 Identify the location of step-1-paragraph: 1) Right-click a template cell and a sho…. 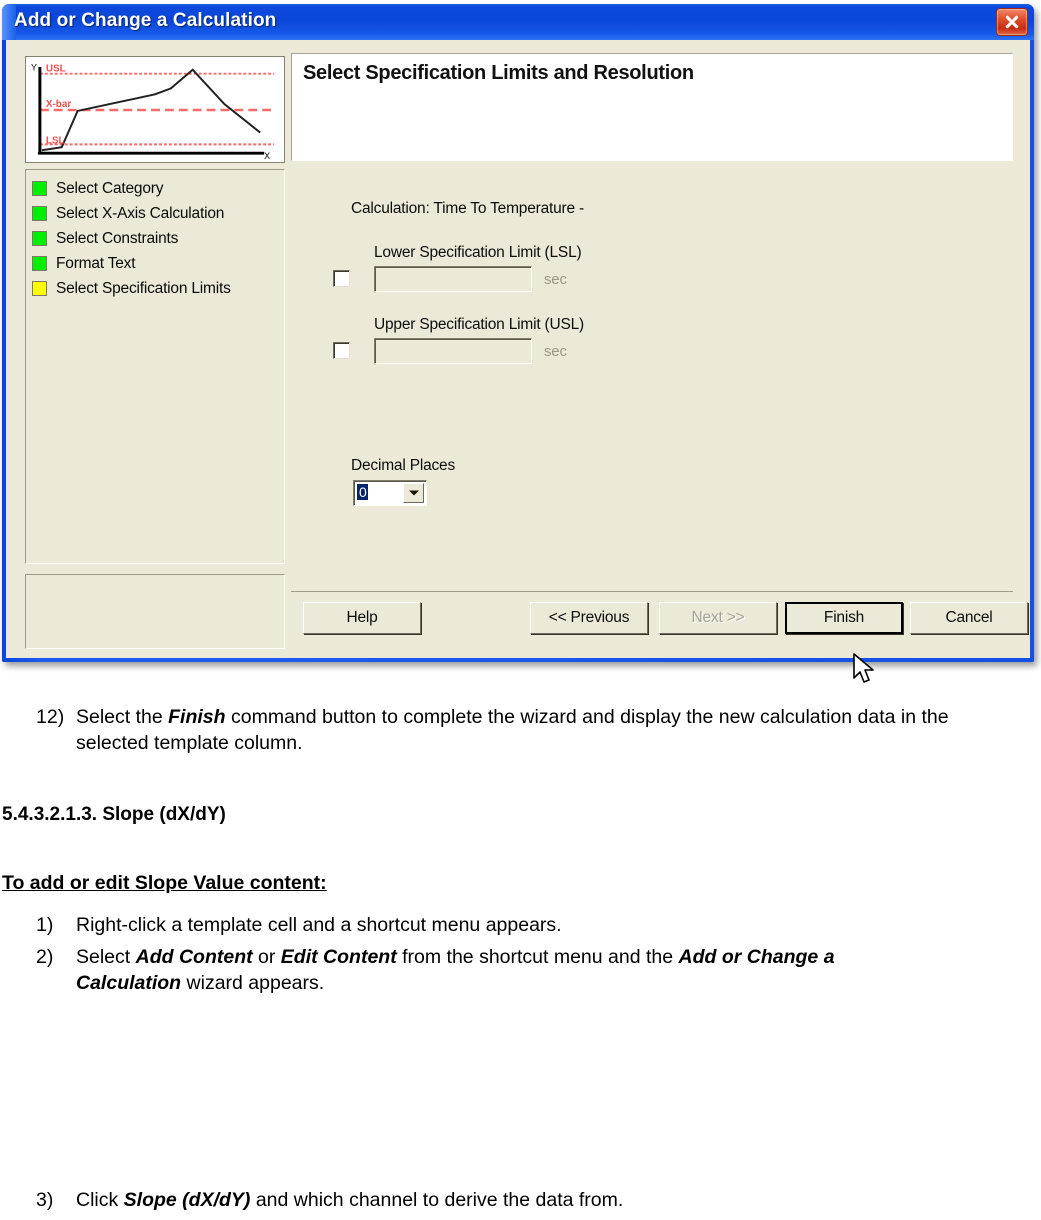
(506, 925).